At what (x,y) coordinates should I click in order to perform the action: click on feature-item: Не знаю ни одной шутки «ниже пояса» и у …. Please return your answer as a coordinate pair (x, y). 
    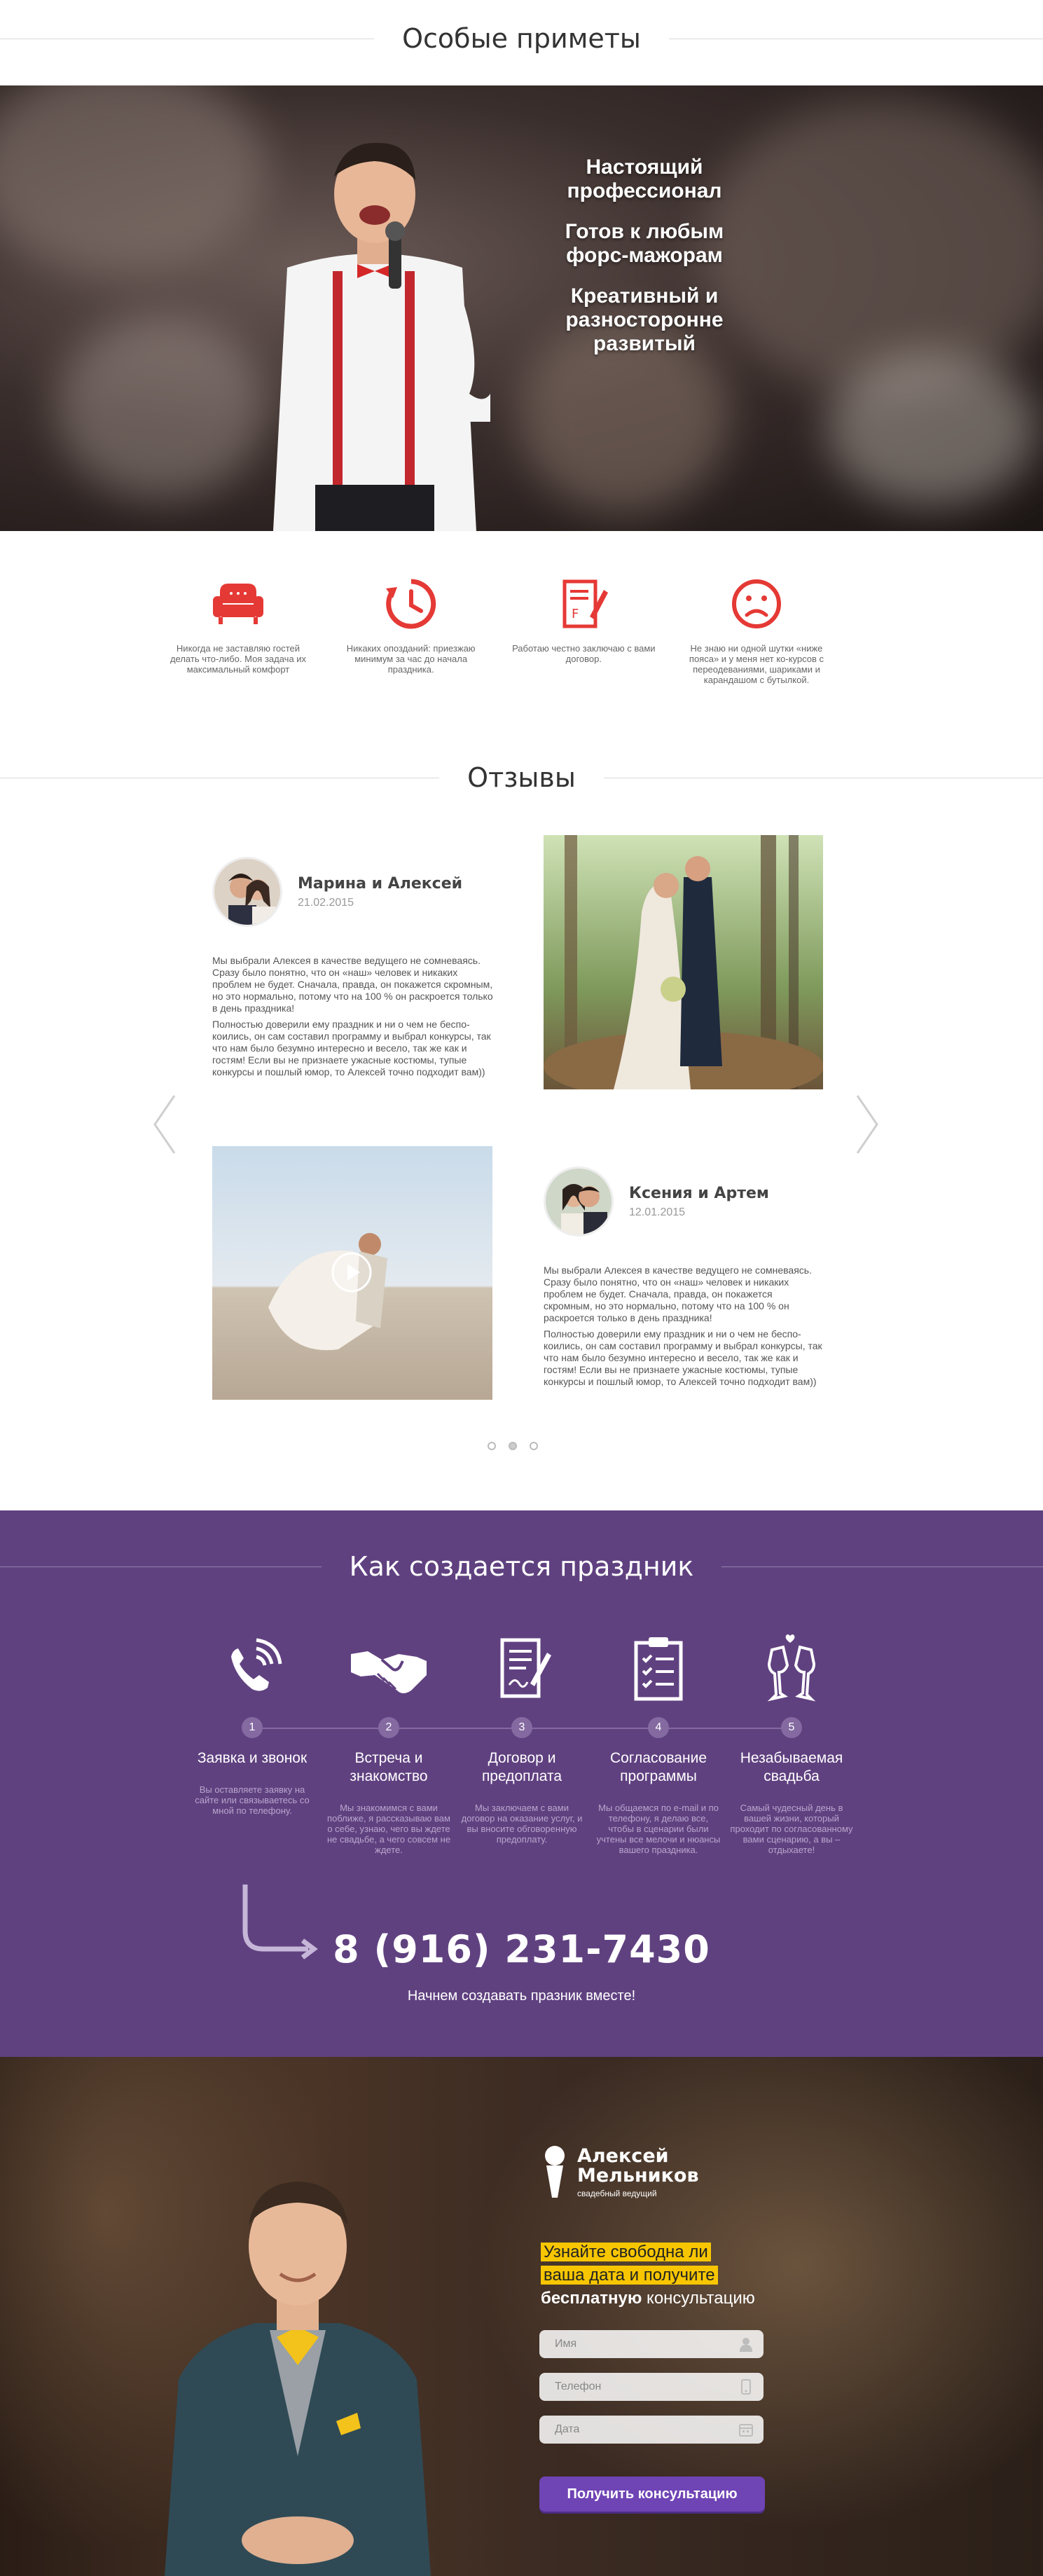
    Looking at the image, I should click on (756, 629).